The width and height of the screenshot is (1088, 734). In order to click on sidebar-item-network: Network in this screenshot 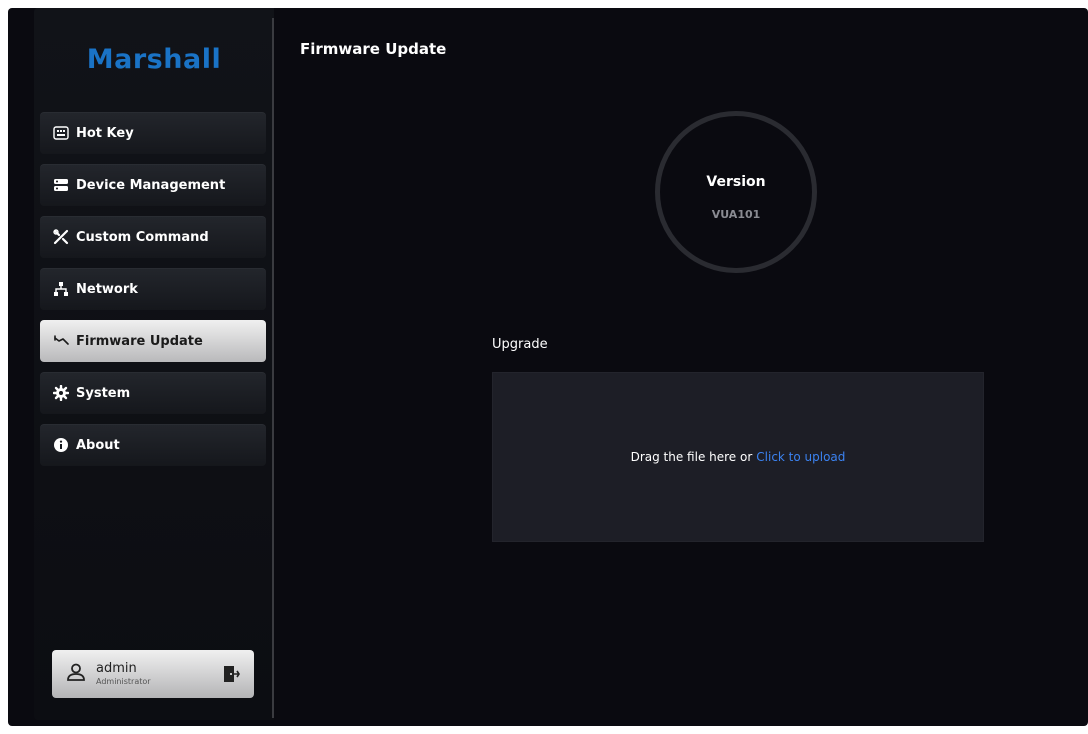, I will do `click(153, 289)`.